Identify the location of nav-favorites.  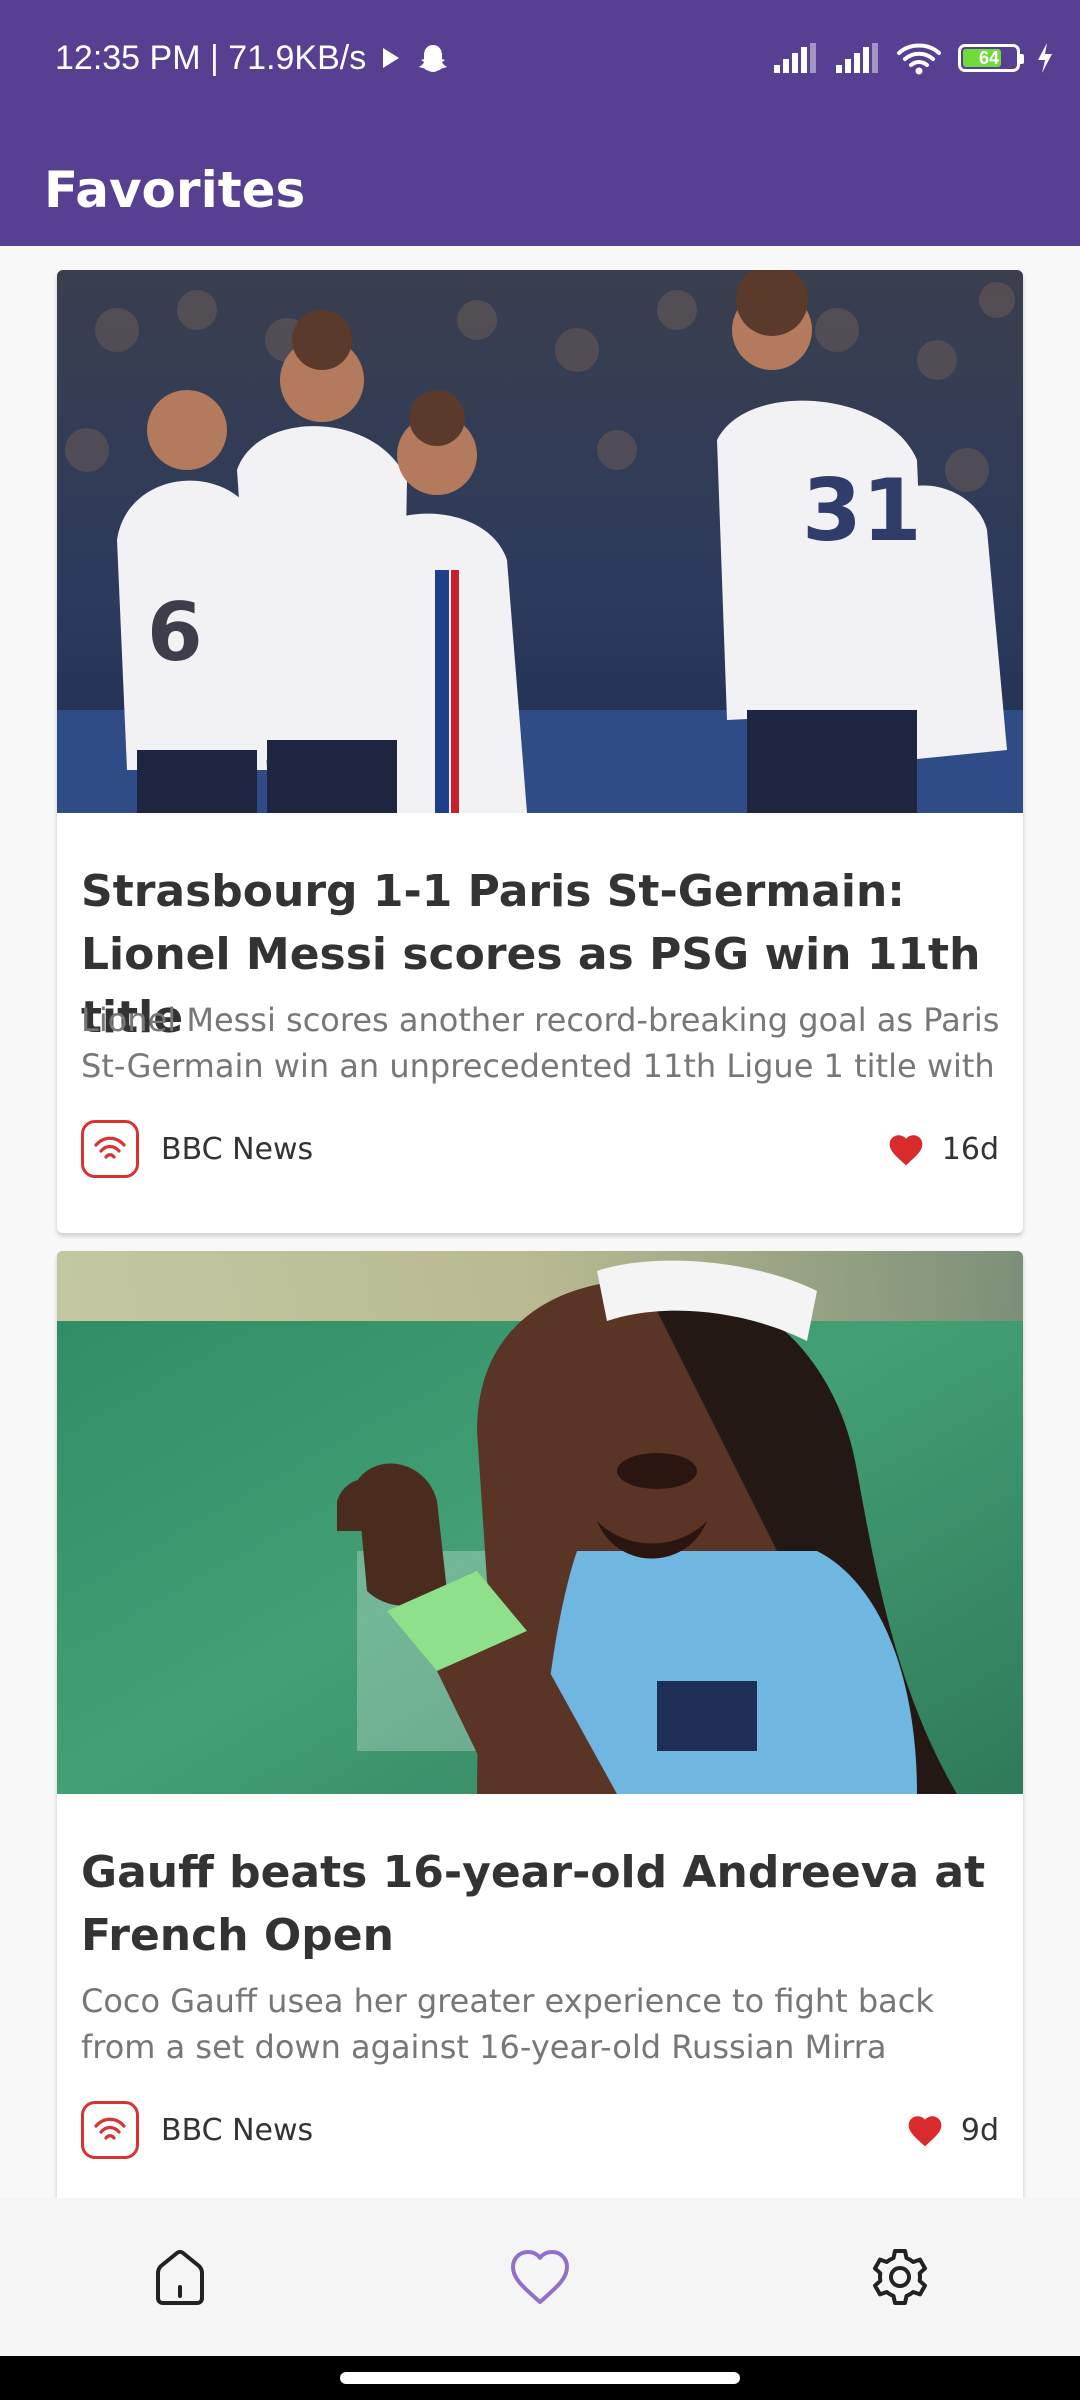
(540, 2277).